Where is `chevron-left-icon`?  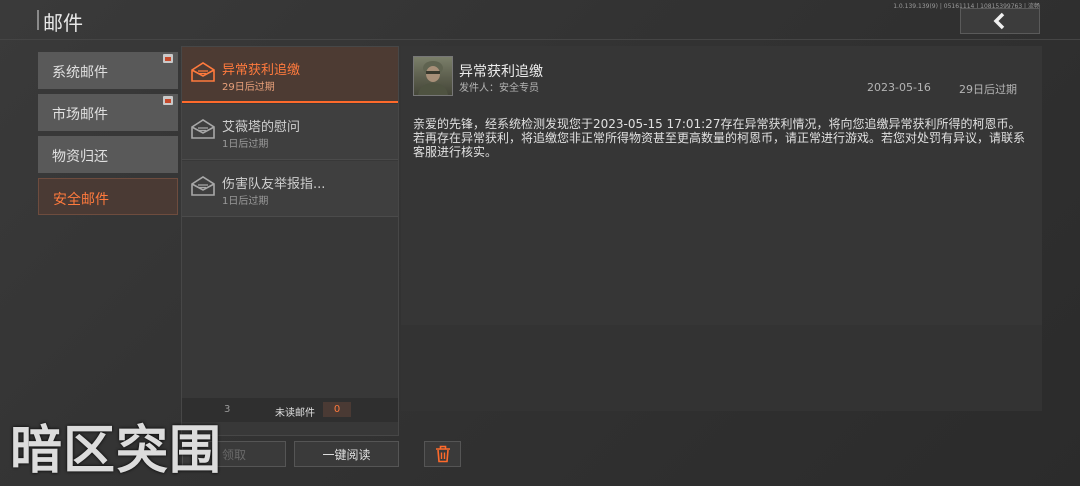 chevron-left-icon is located at coordinates (999, 21).